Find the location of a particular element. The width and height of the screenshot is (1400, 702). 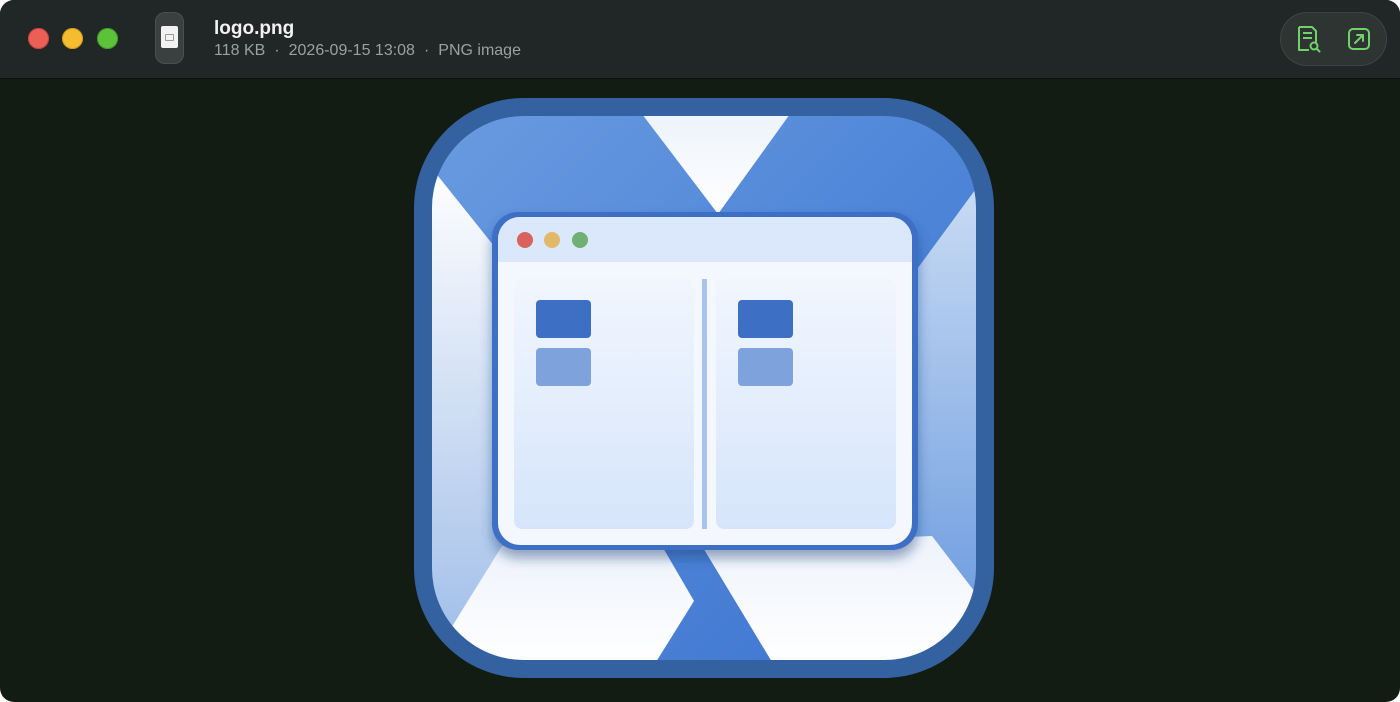

file-size: 118 KB is located at coordinates (240, 50).